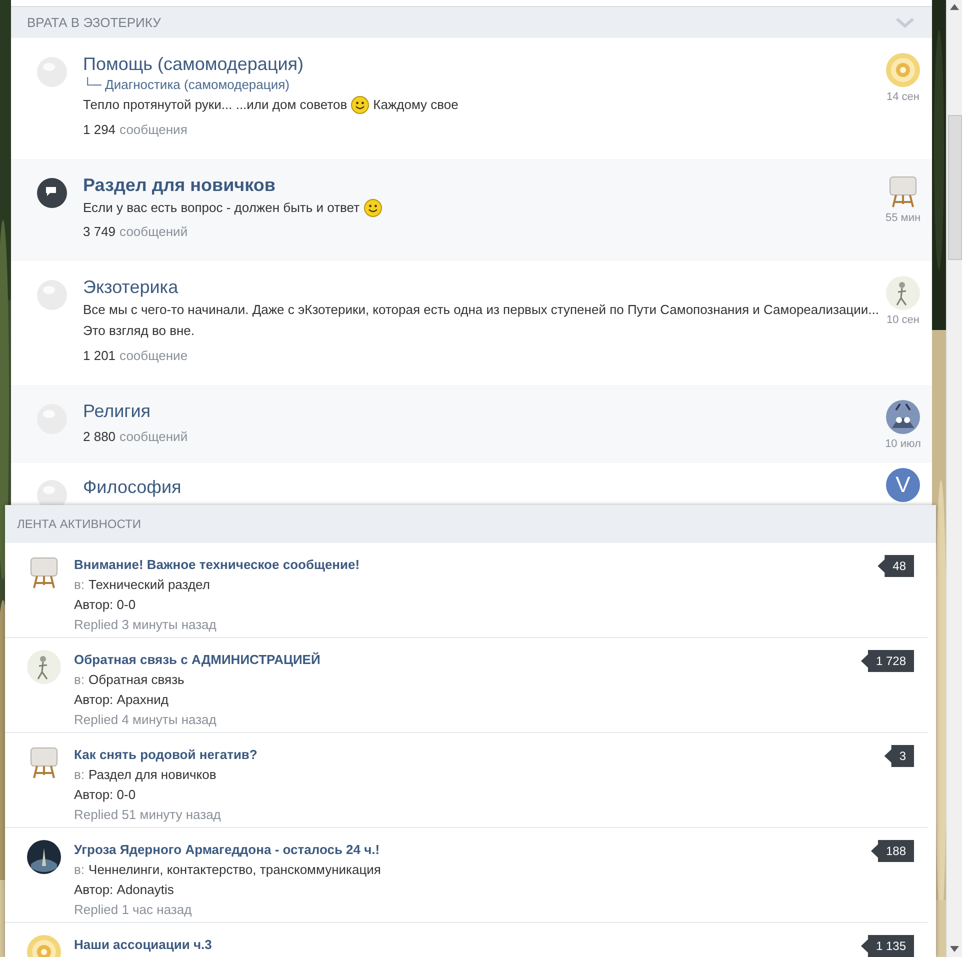 Image resolution: width=977 pixels, height=957 pixels. Describe the element at coordinates (154, 129) in the screenshot. I see `post-count-label: сообщения` at that location.